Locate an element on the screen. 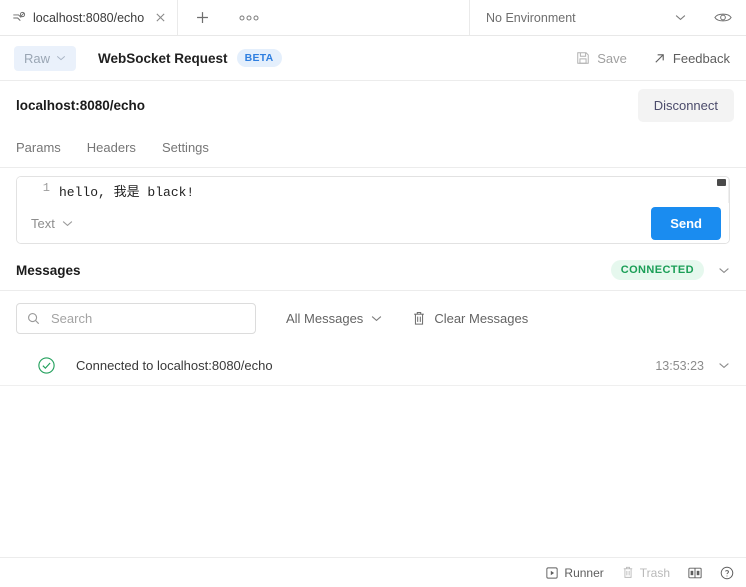 The height and width of the screenshot is (587, 746). editor-scrollbar is located at coordinates (721, 182).